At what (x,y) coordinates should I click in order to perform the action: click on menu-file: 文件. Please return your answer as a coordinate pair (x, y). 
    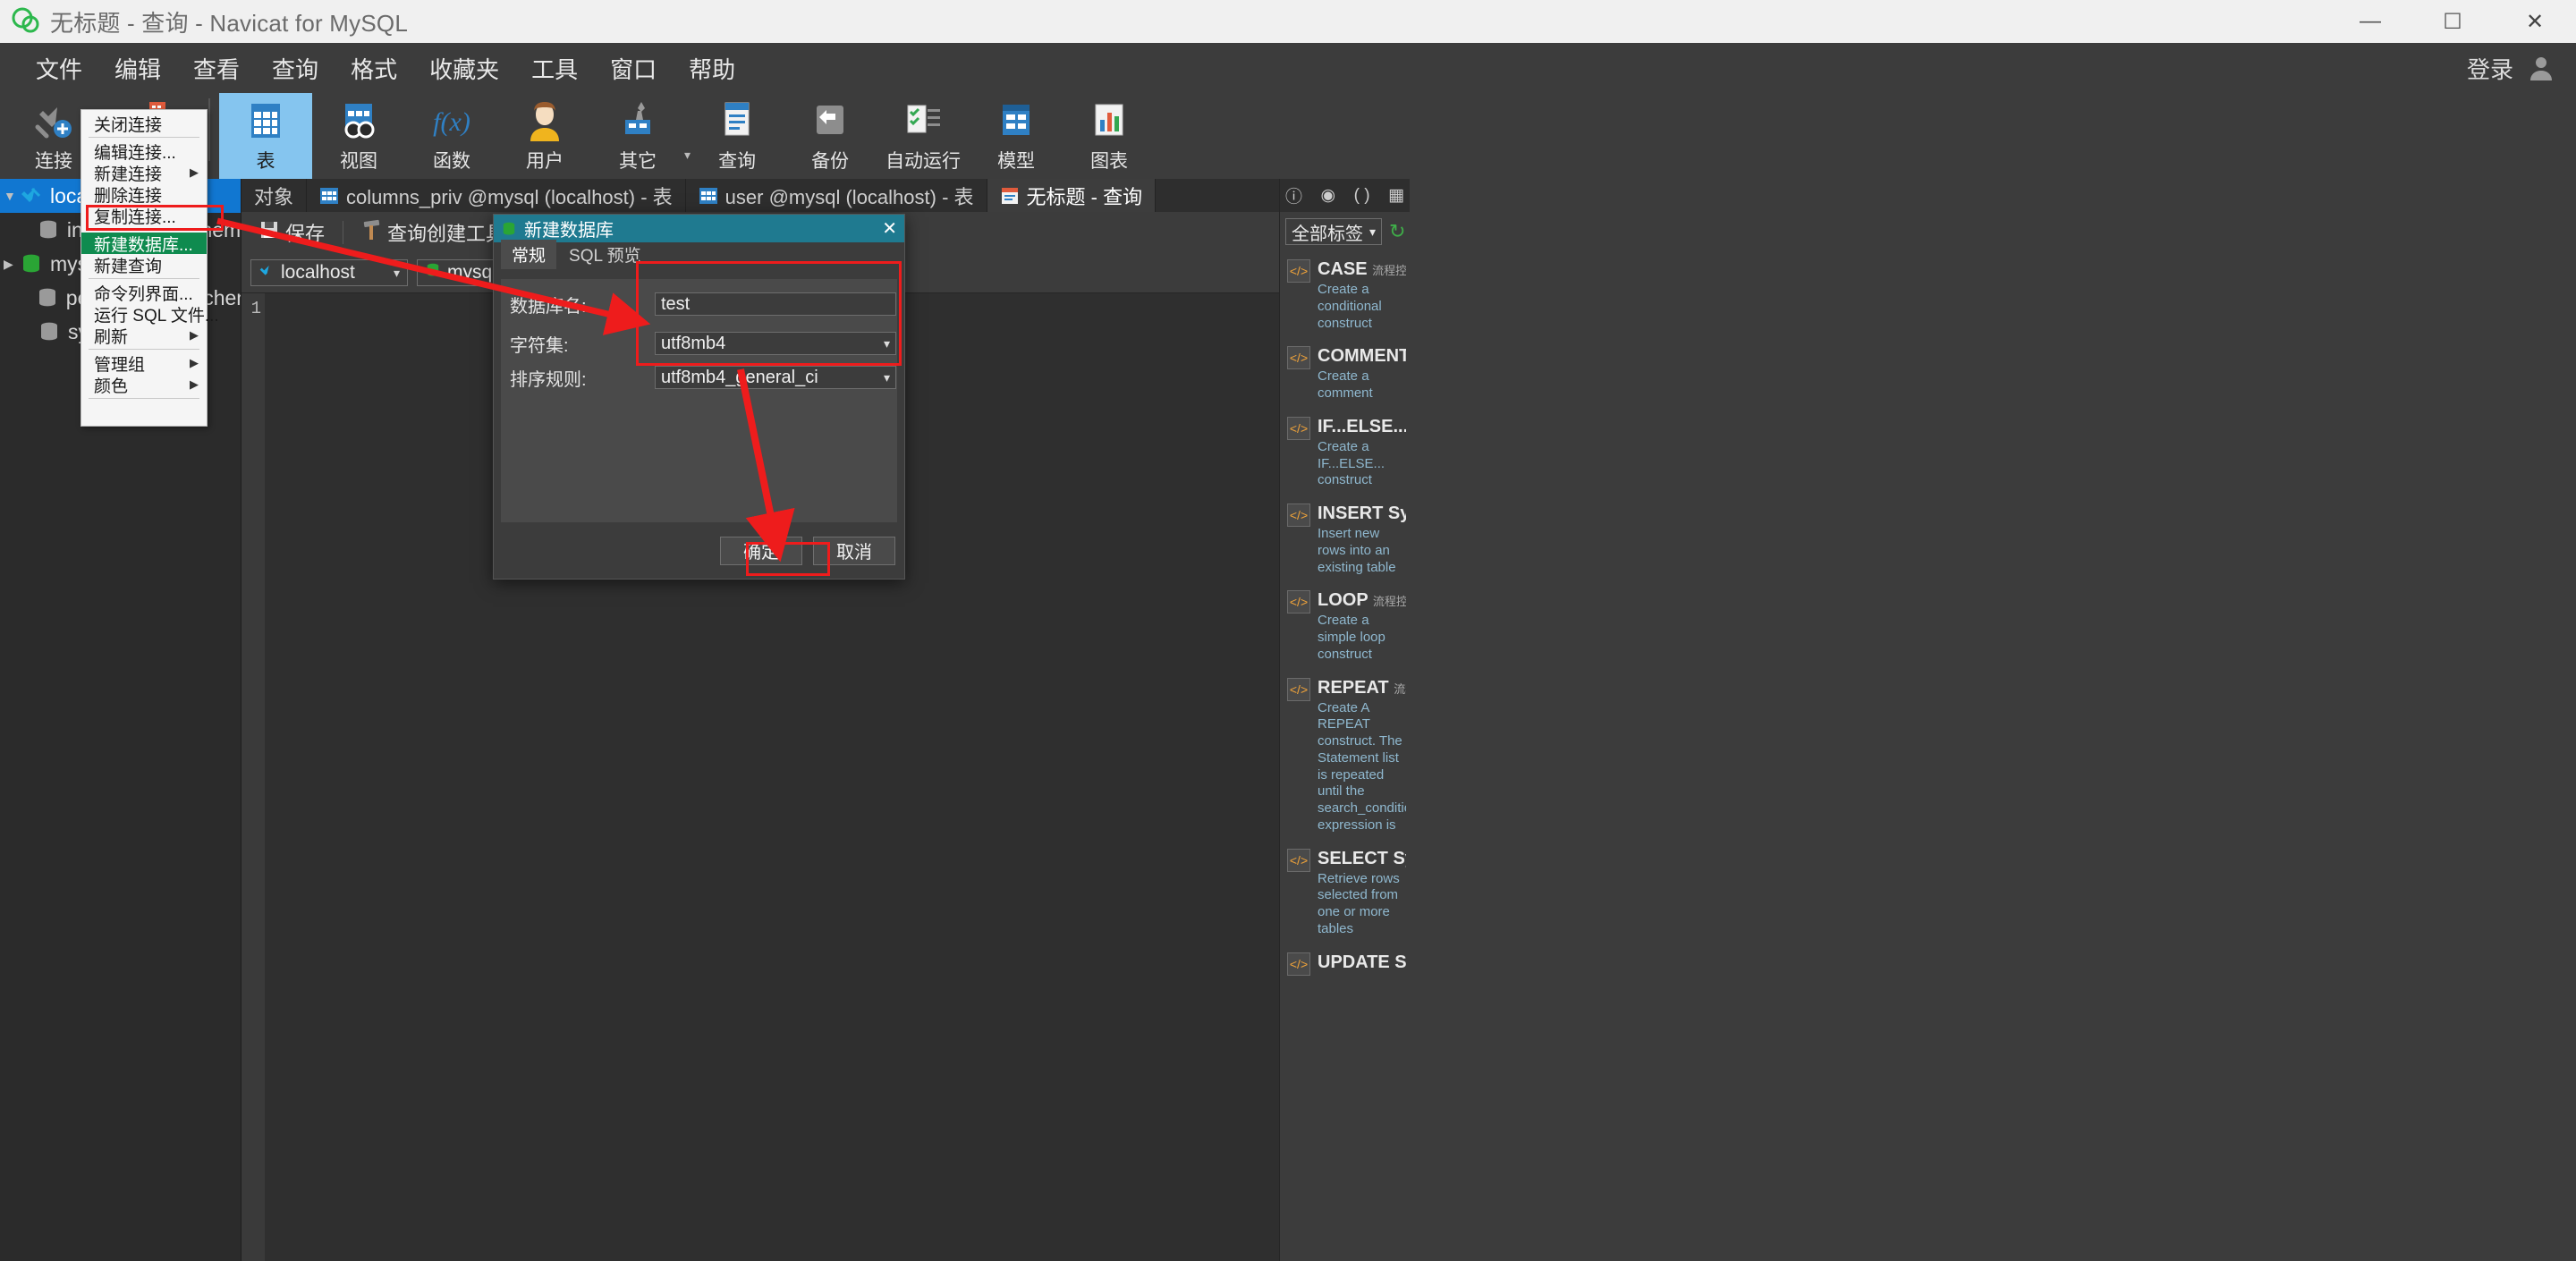
    Looking at the image, I should click on (59, 68).